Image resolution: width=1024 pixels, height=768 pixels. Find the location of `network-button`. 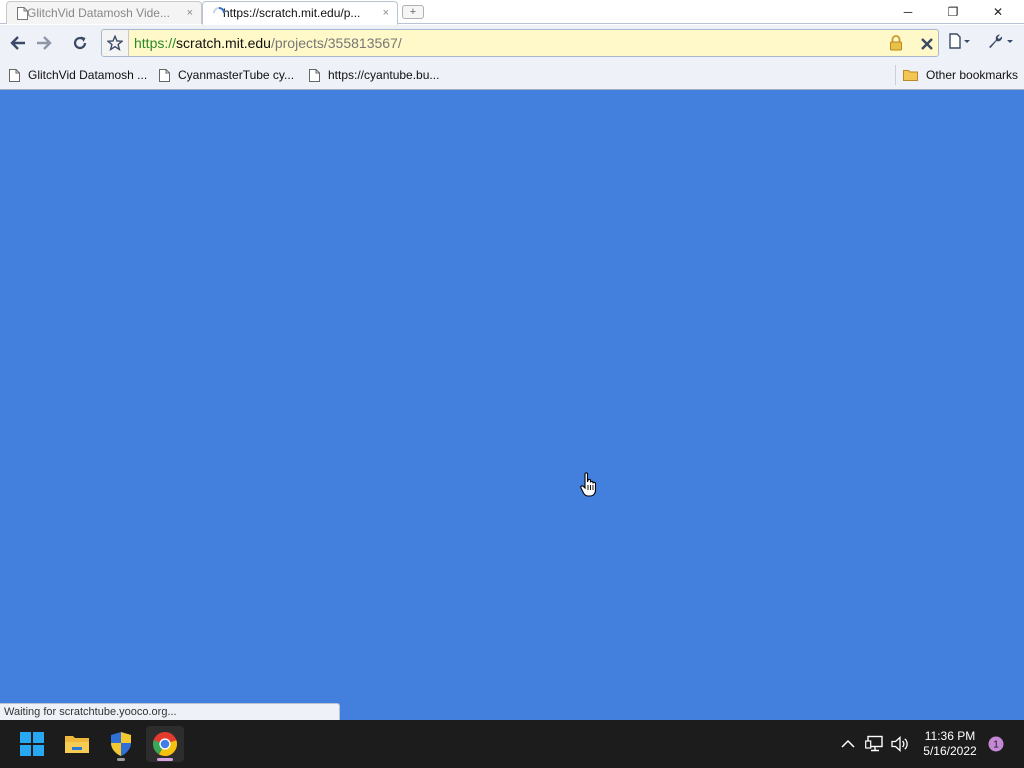

network-button is located at coordinates (875, 744).